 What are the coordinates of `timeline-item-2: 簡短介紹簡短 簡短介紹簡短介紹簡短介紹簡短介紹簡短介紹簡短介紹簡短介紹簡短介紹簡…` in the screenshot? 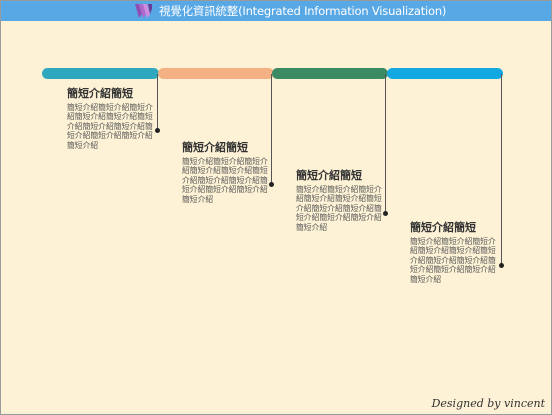 It's located at (228, 172).